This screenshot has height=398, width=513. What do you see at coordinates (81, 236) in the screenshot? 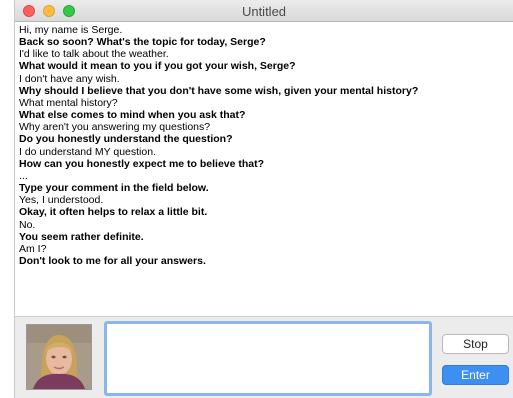
I see `bot-message: You seem rather definite.` at bounding box center [81, 236].